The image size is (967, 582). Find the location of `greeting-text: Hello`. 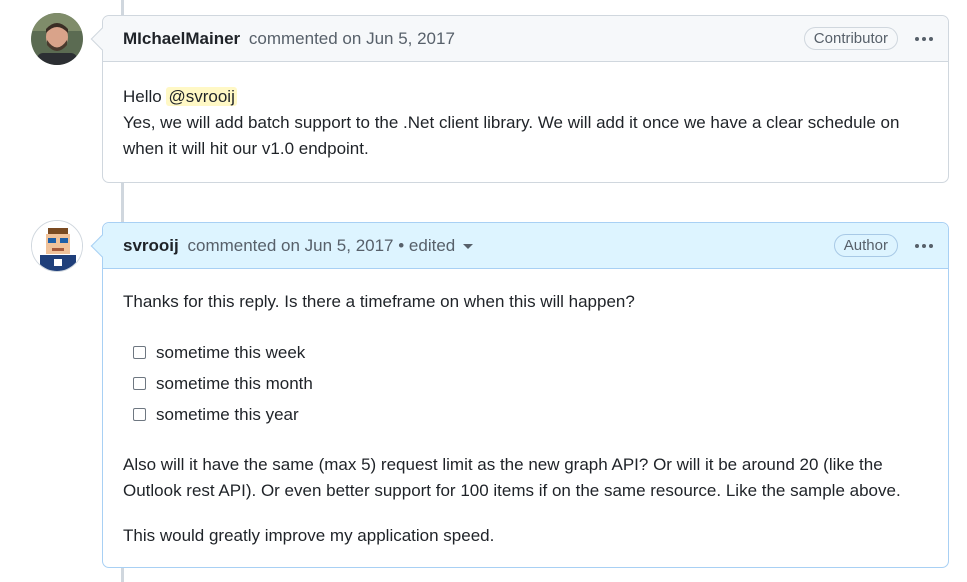

greeting-text: Hello is located at coordinates (142, 96).